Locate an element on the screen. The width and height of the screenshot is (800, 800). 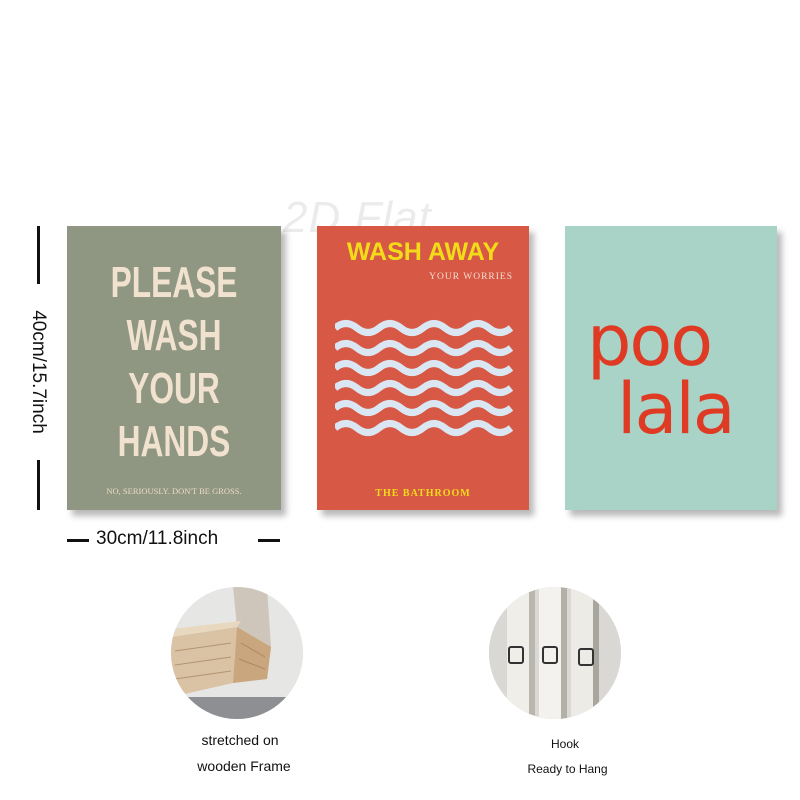
poster3-line-2: lala is located at coordinates (676, 409).